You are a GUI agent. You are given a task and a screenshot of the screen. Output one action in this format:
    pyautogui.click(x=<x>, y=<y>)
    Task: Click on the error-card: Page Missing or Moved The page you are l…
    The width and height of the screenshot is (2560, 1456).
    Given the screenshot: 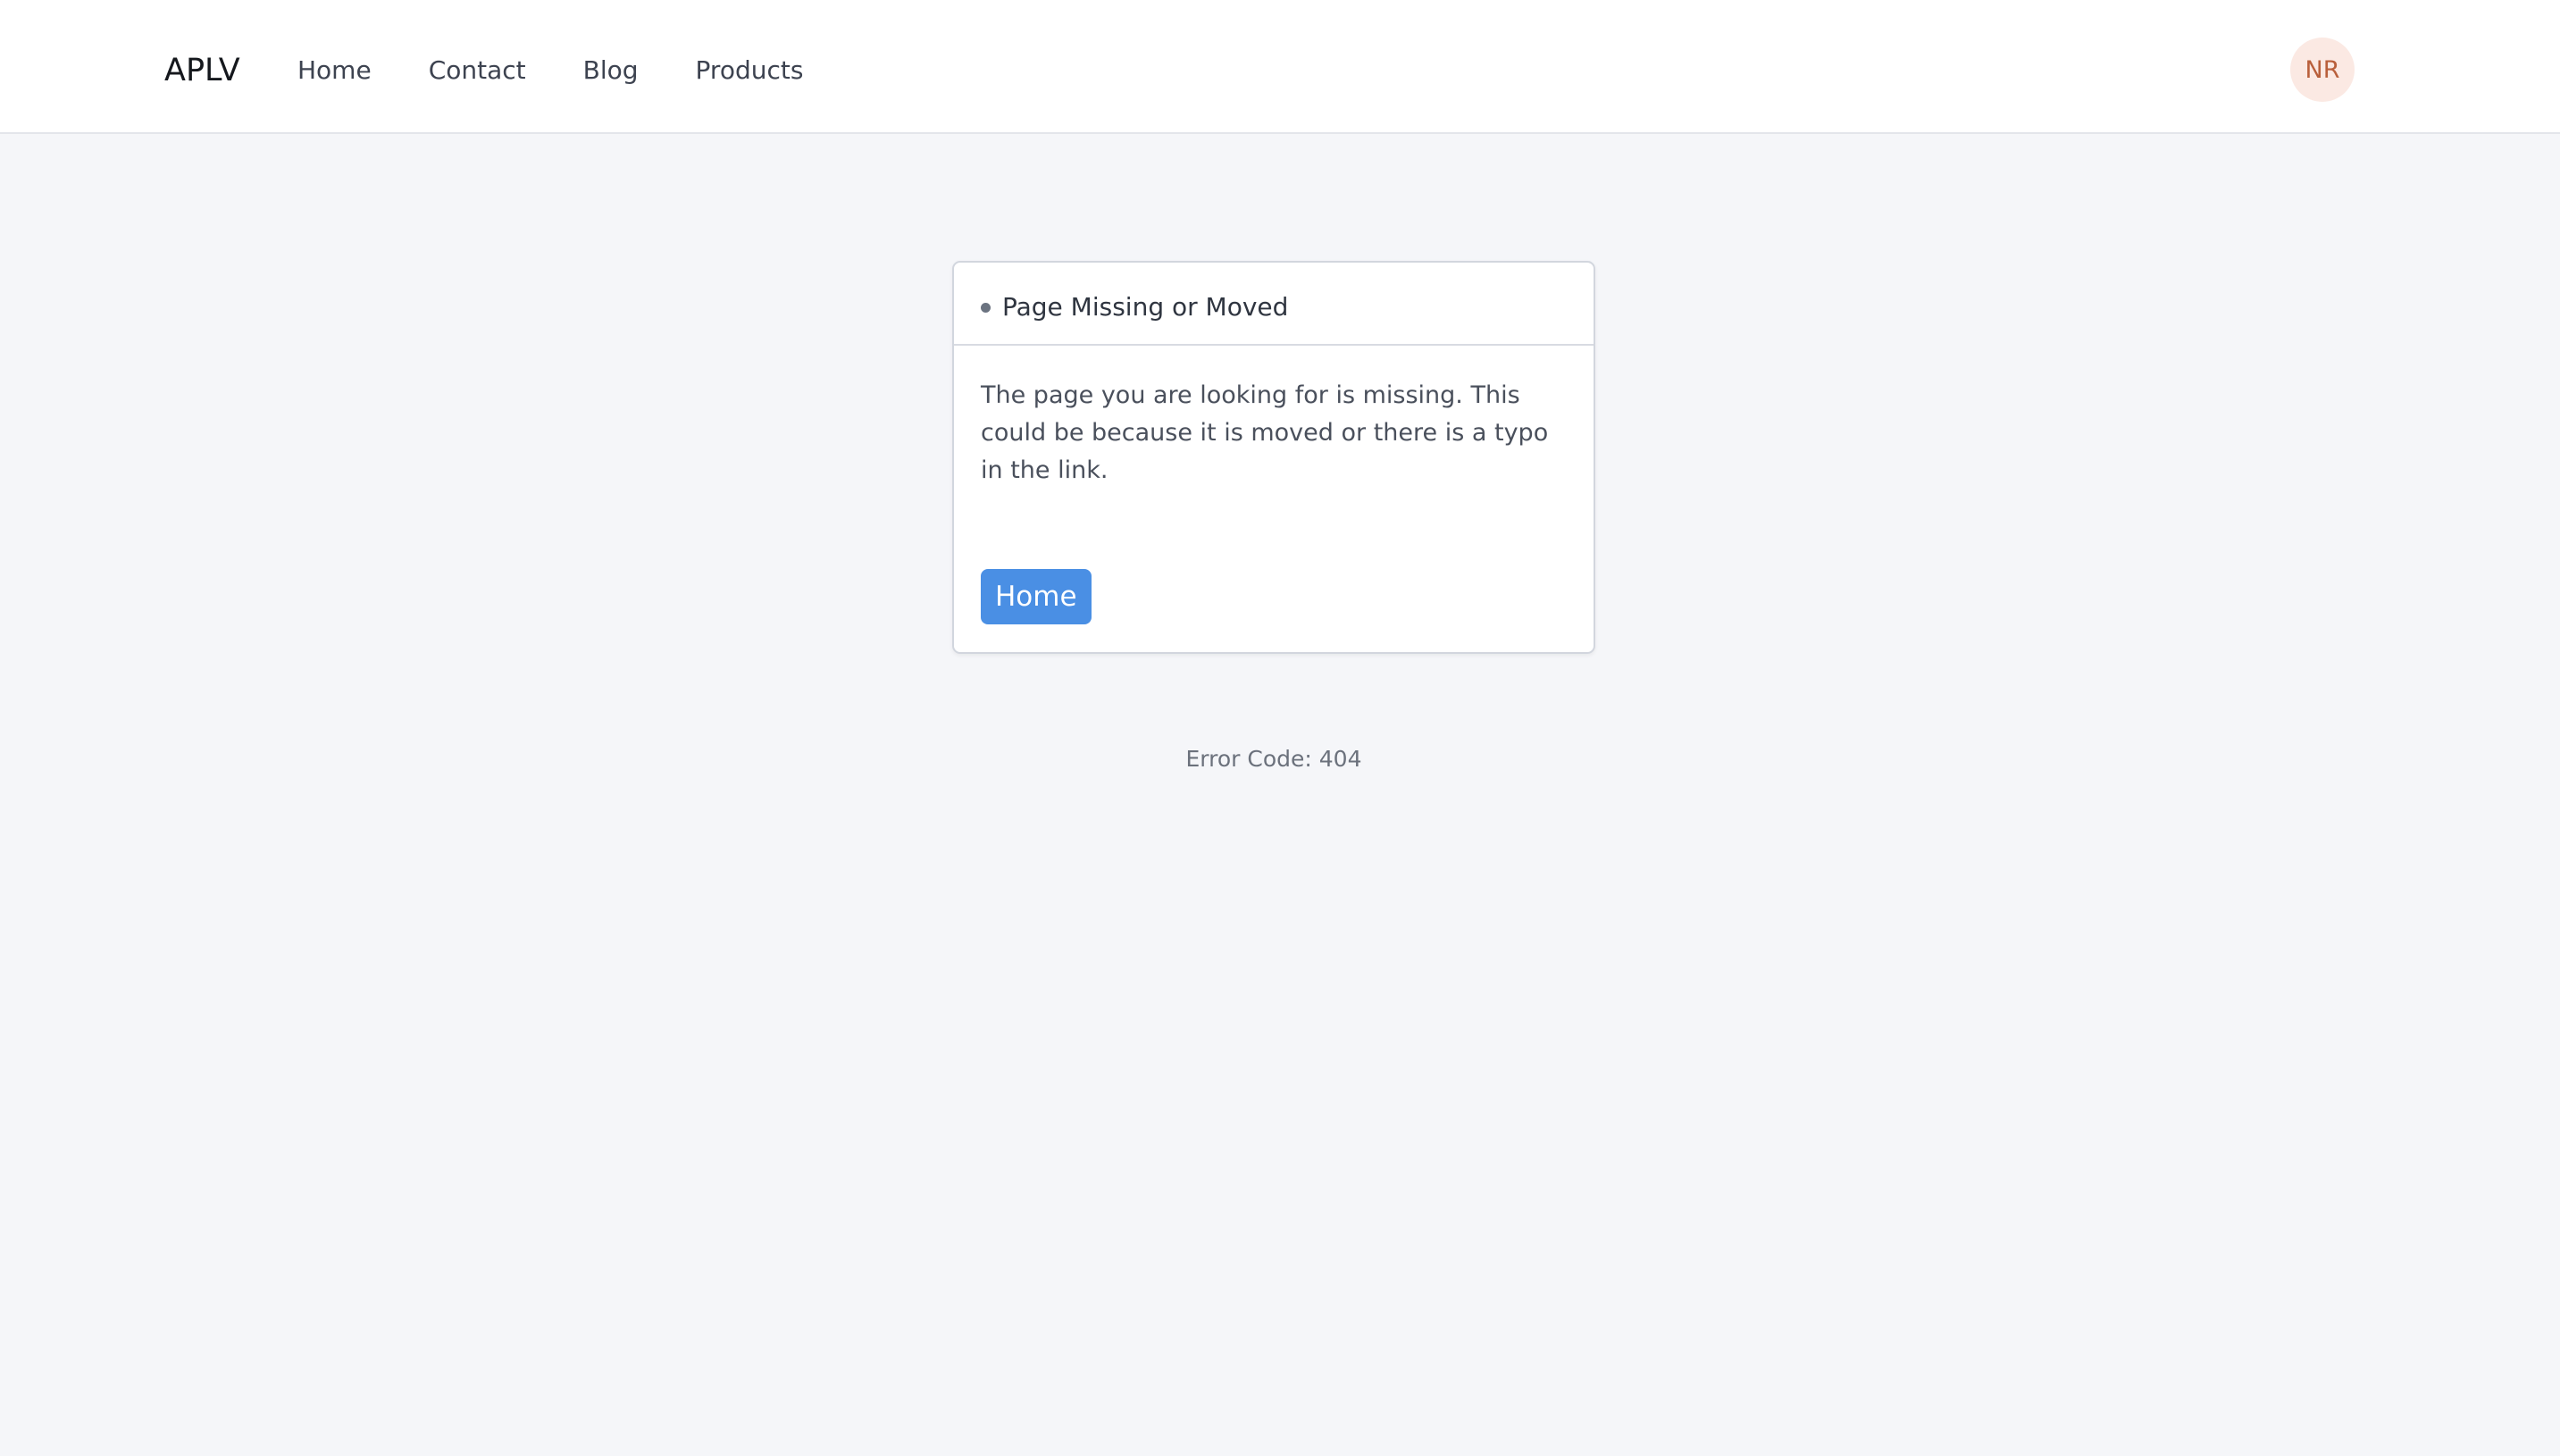 What is the action you would take?
    pyautogui.click(x=1274, y=457)
    